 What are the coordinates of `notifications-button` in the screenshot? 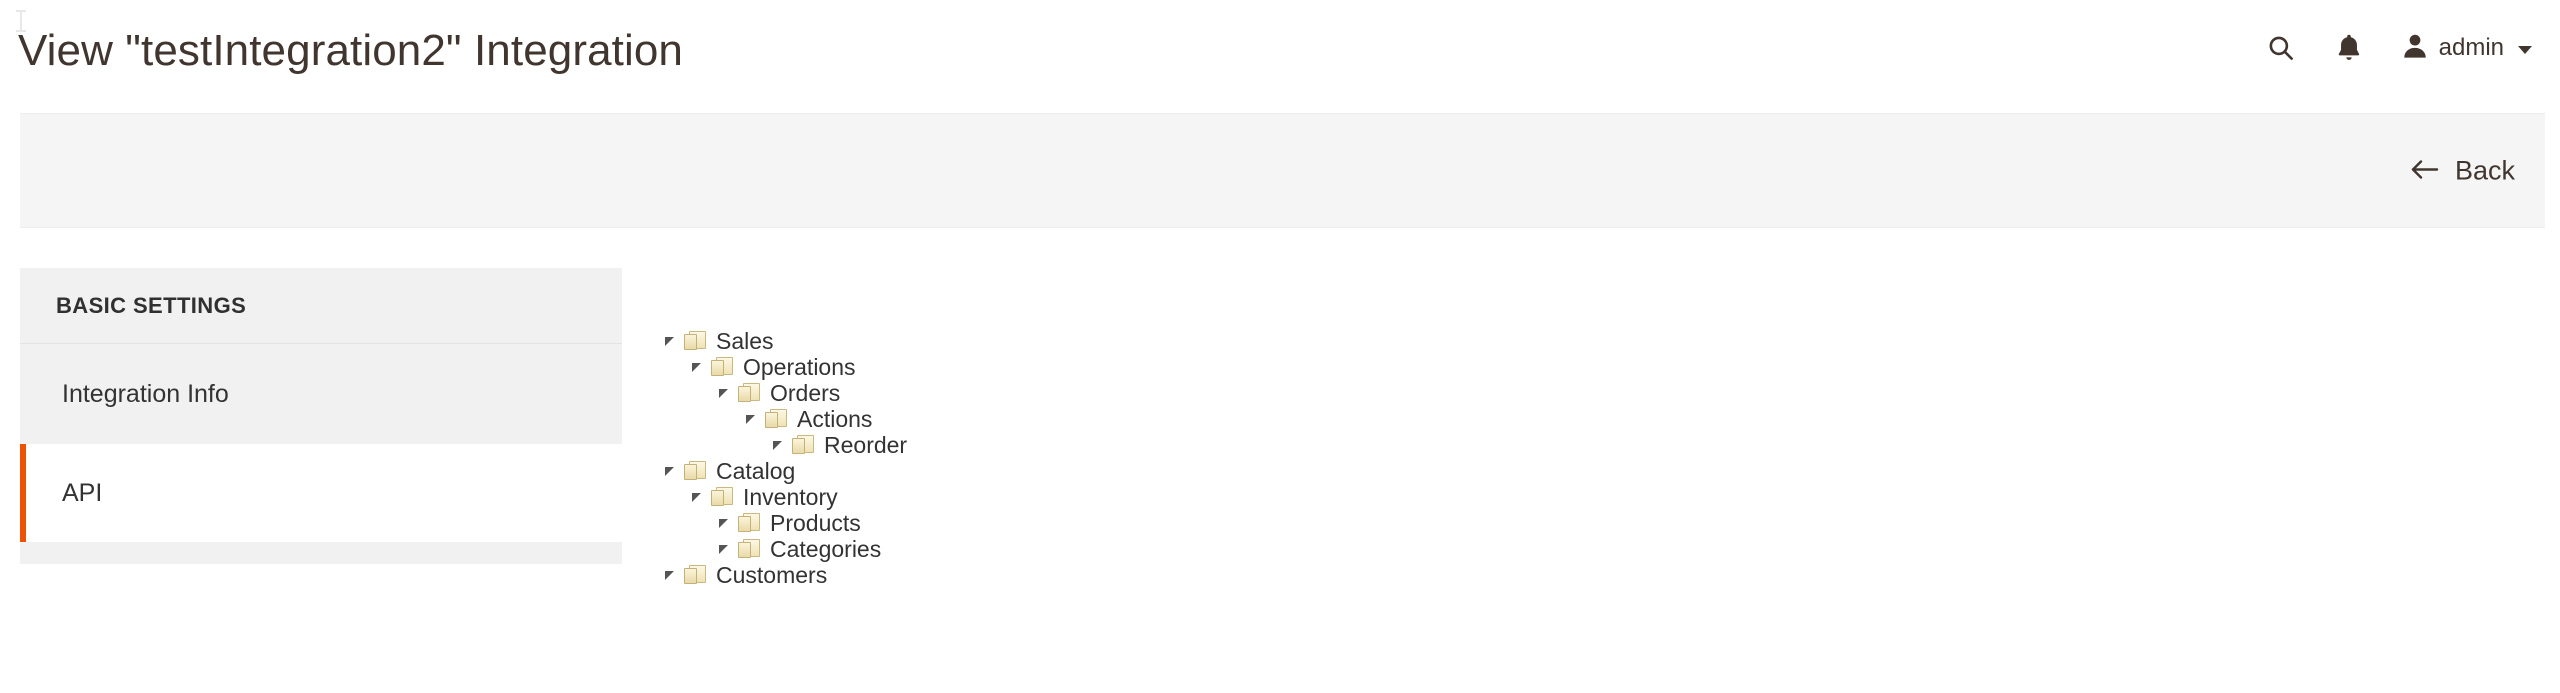 It's located at (2349, 48).